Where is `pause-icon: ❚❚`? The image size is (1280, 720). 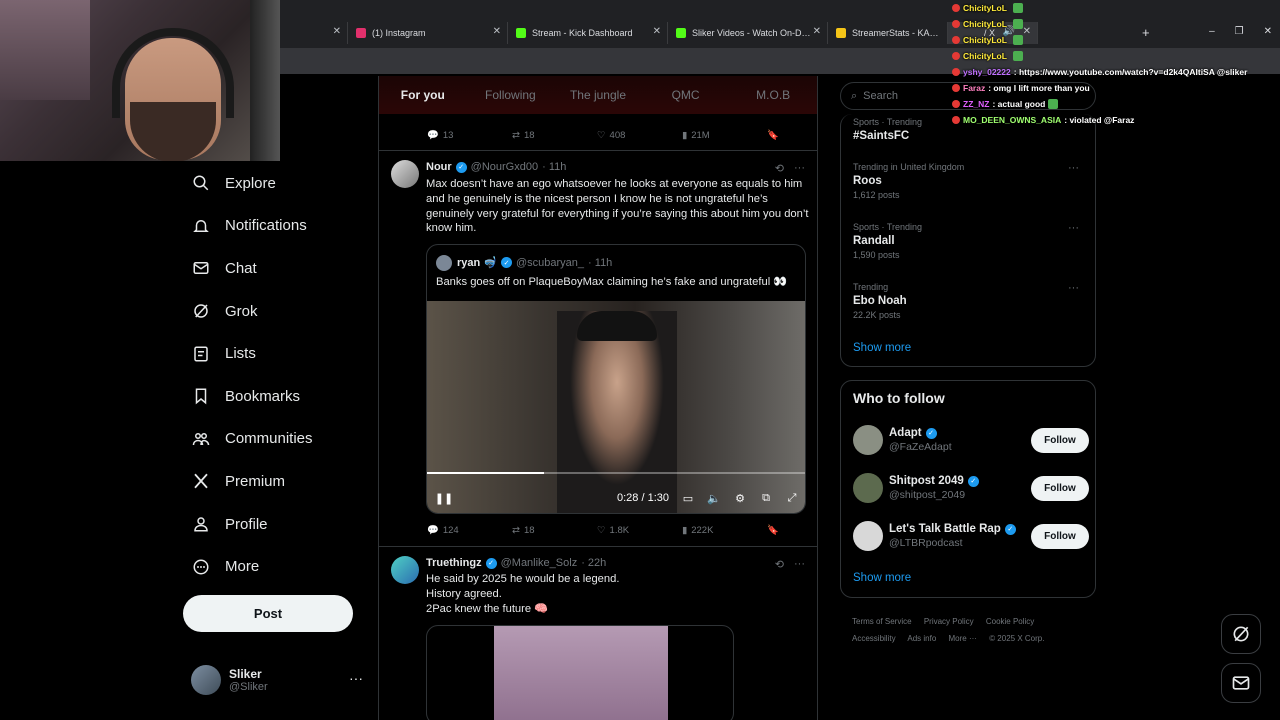 pause-icon: ❚❚ is located at coordinates (444, 498).